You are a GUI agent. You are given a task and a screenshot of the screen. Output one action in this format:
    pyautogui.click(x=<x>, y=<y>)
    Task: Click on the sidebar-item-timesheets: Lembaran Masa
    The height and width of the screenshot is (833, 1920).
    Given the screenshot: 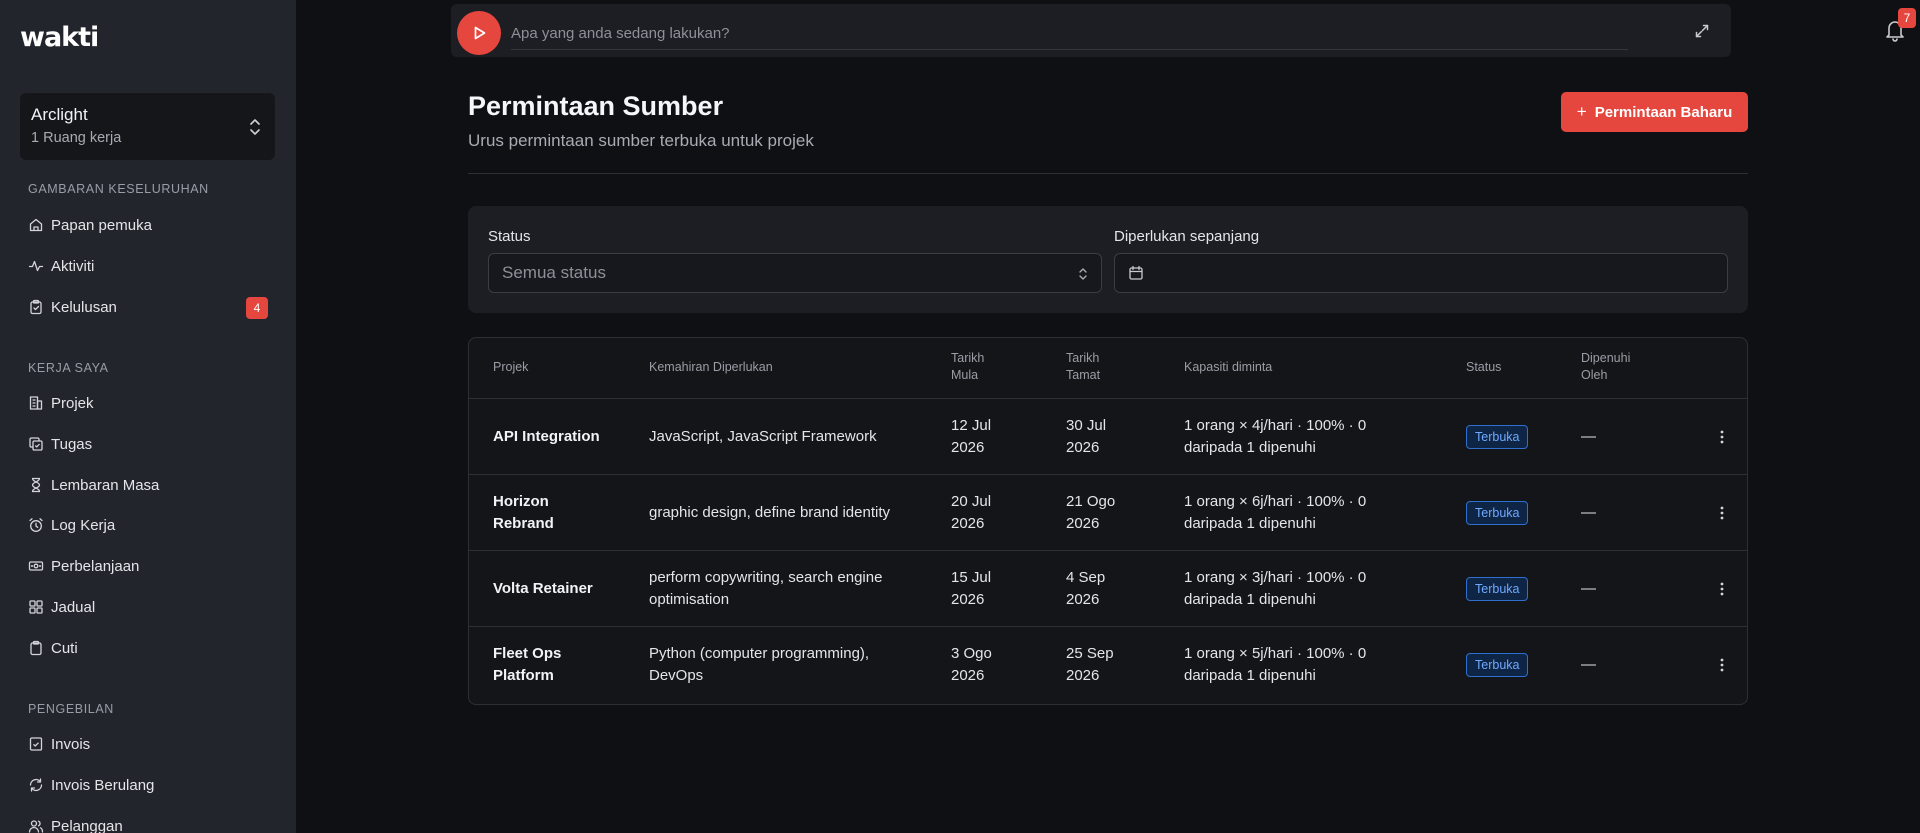 What is the action you would take?
    pyautogui.click(x=148, y=485)
    